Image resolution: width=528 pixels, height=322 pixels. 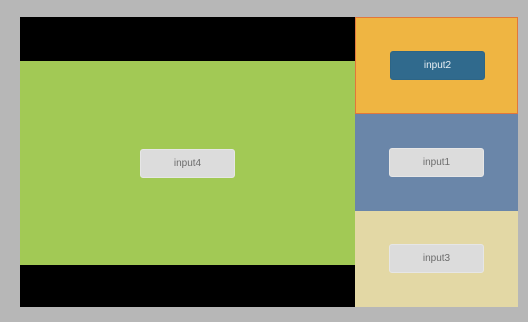 I want to click on input4-label: input4, so click(x=187, y=163).